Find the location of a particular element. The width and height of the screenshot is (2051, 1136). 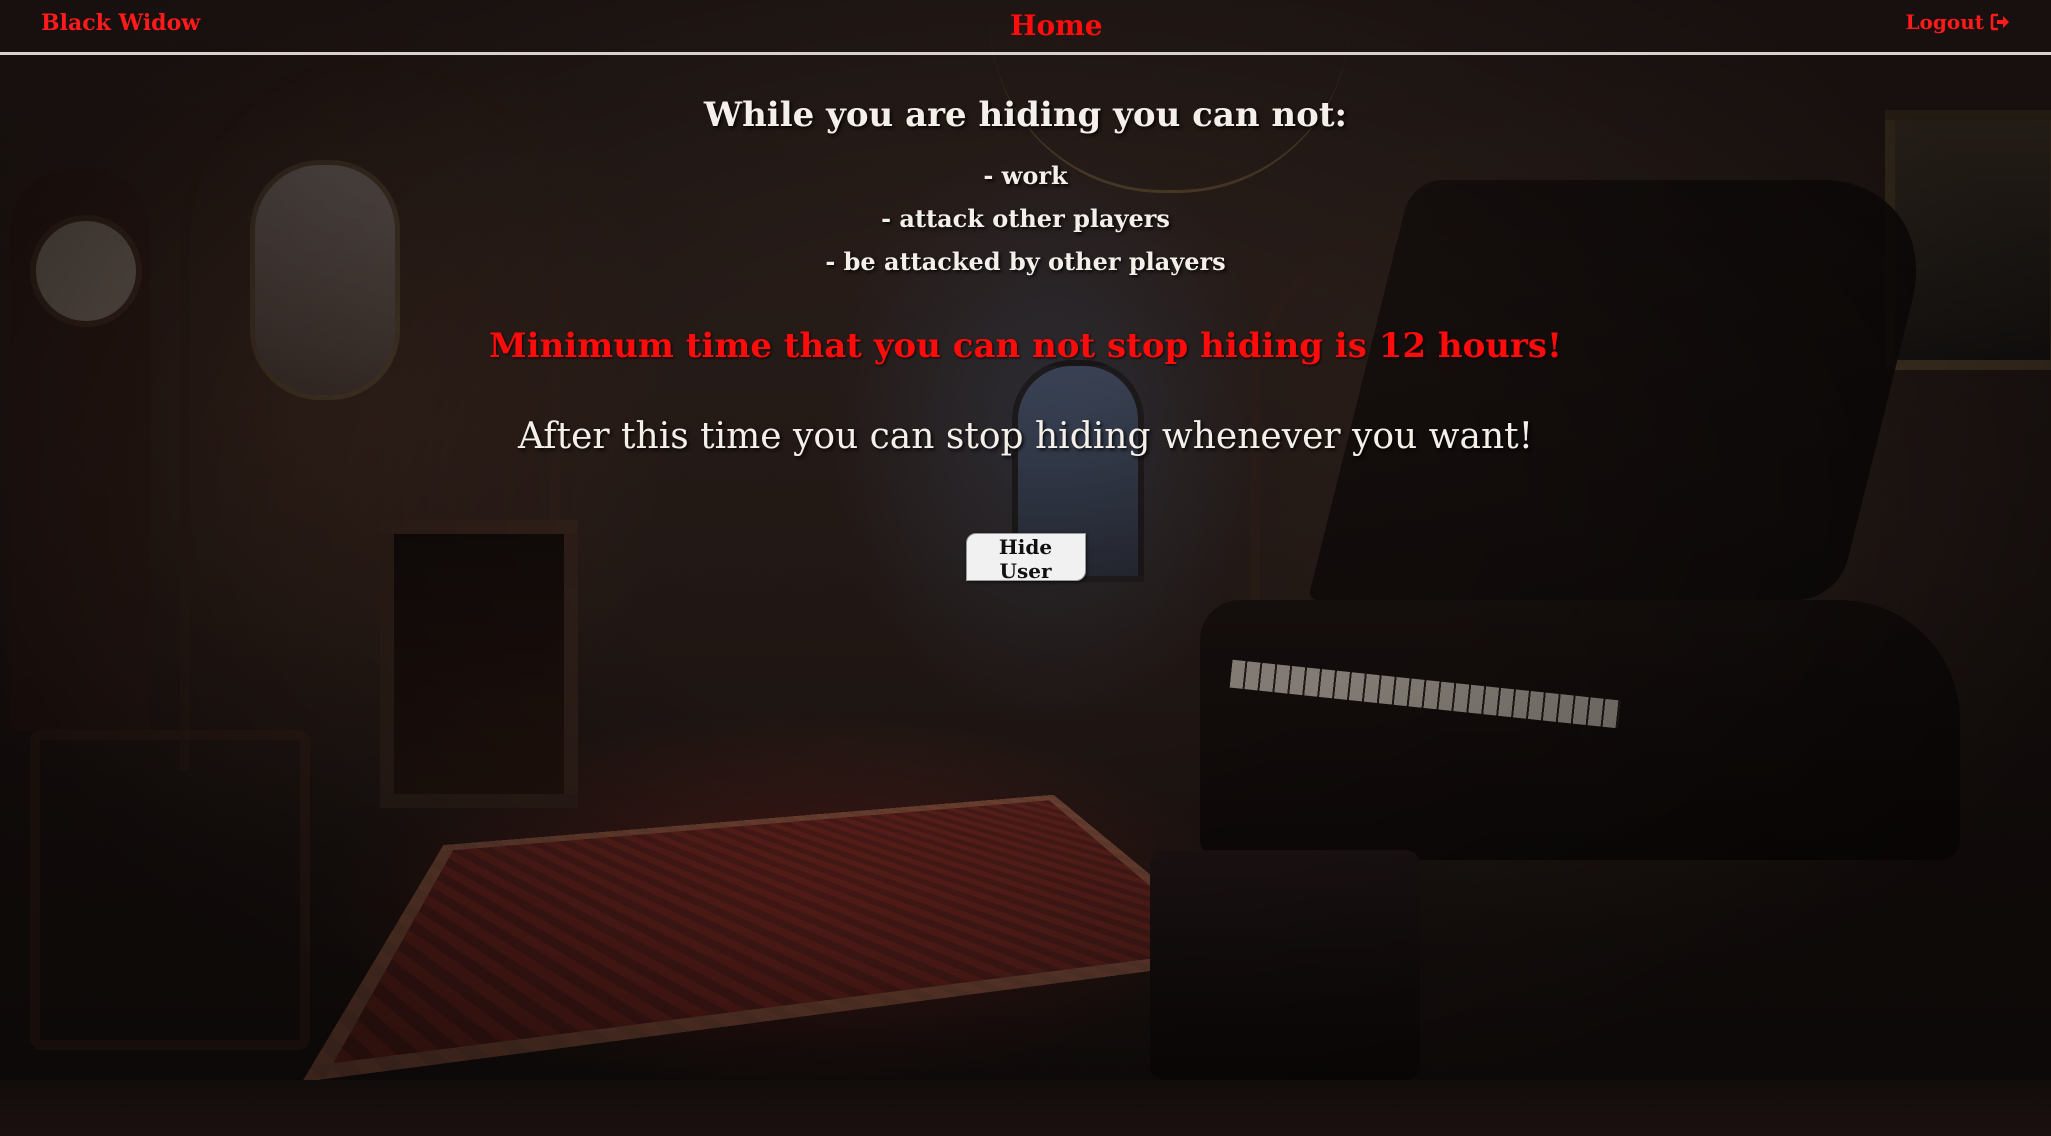

restriction-item: - attack other players is located at coordinates (1025, 218).